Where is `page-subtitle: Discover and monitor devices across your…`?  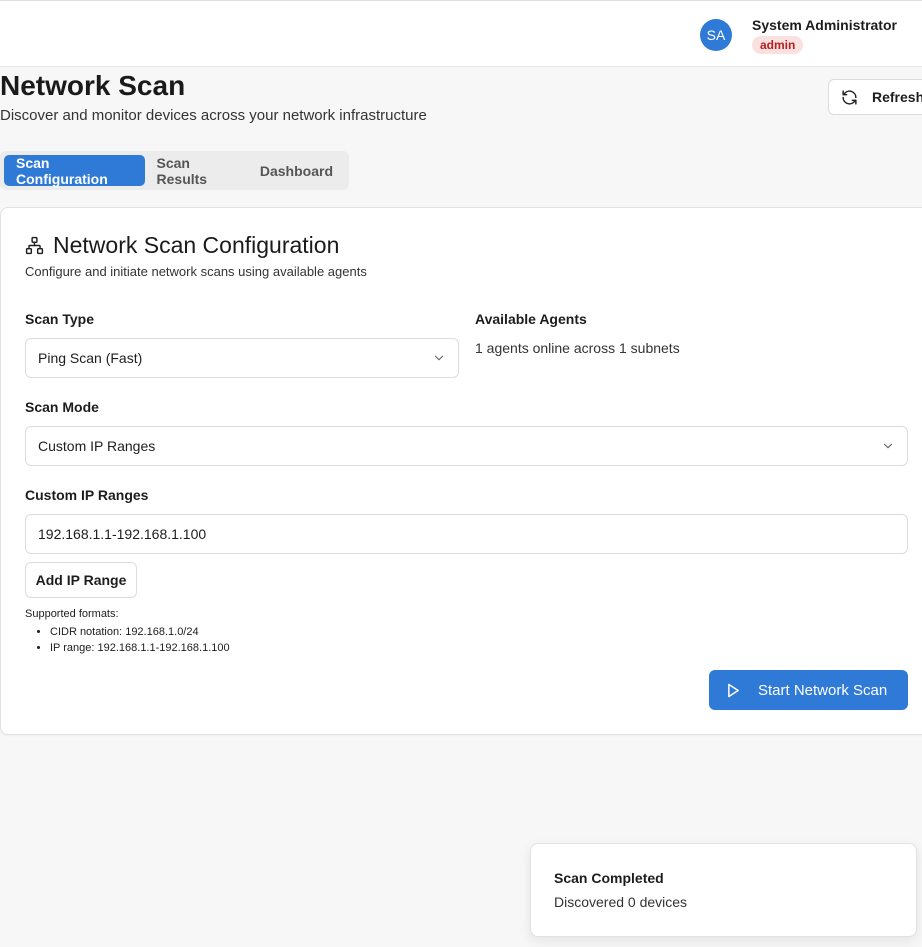
page-subtitle: Discover and monitor devices across your… is located at coordinates (213, 115).